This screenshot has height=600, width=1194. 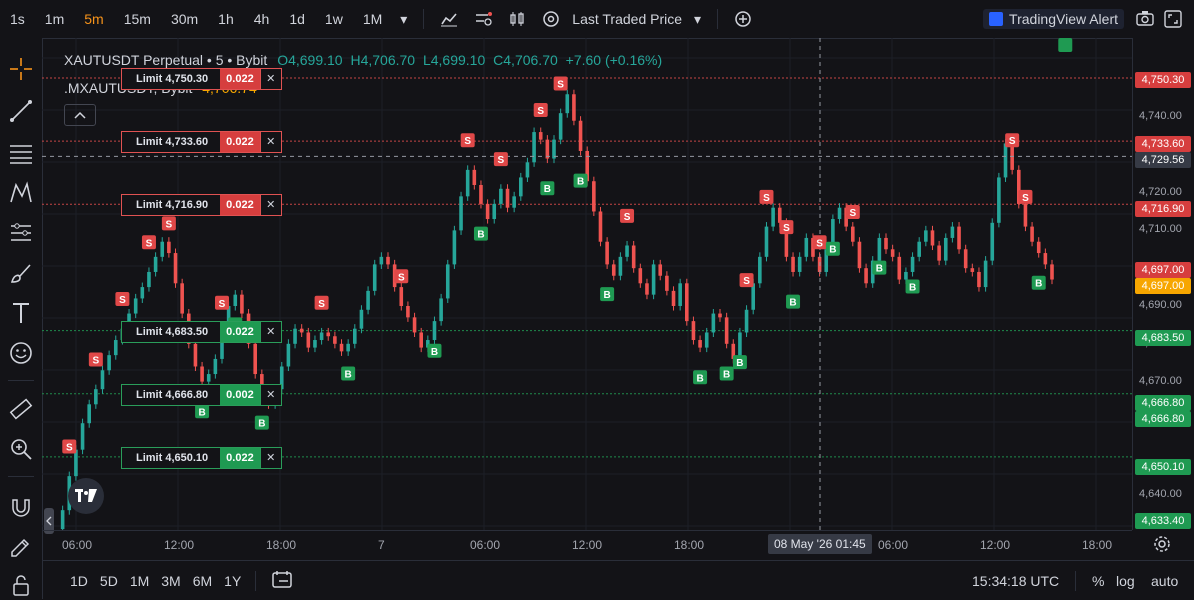 I want to click on utc-clock: 15:34:18 UTC, so click(x=1015, y=581).